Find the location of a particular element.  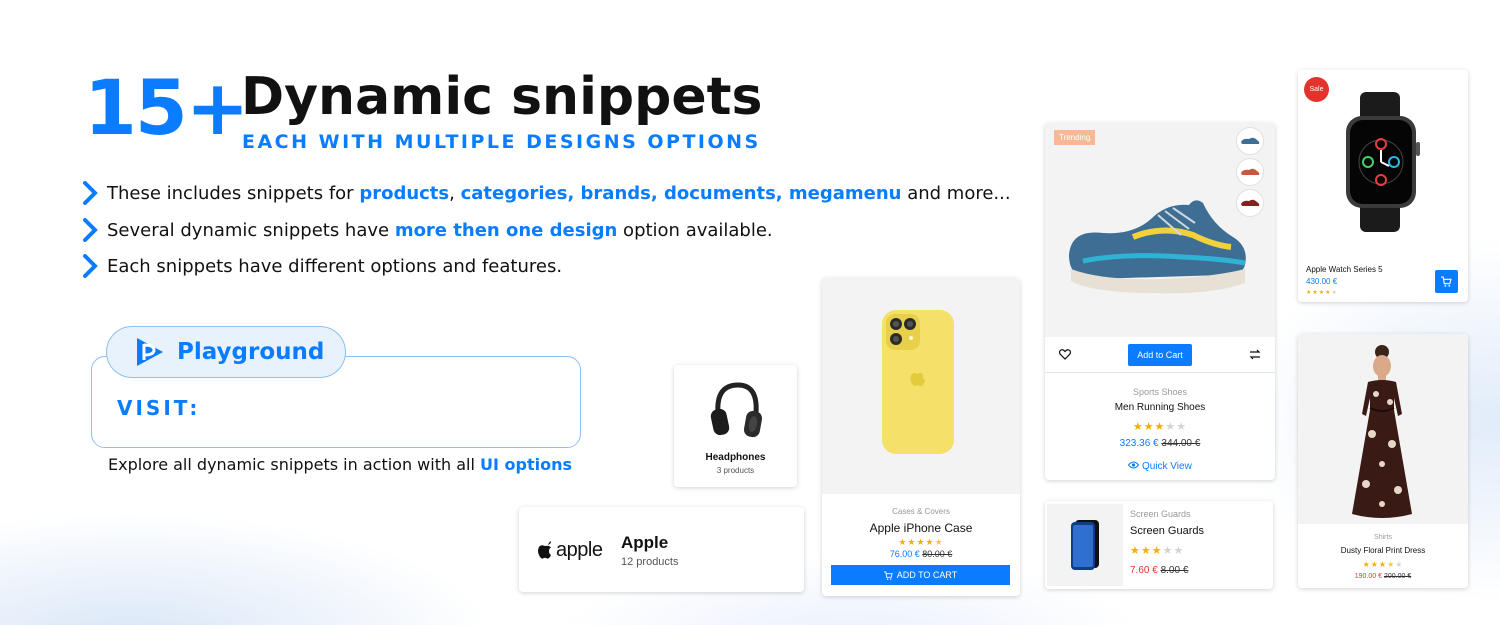

product-actions: Add to Cart is located at coordinates (1160, 355).